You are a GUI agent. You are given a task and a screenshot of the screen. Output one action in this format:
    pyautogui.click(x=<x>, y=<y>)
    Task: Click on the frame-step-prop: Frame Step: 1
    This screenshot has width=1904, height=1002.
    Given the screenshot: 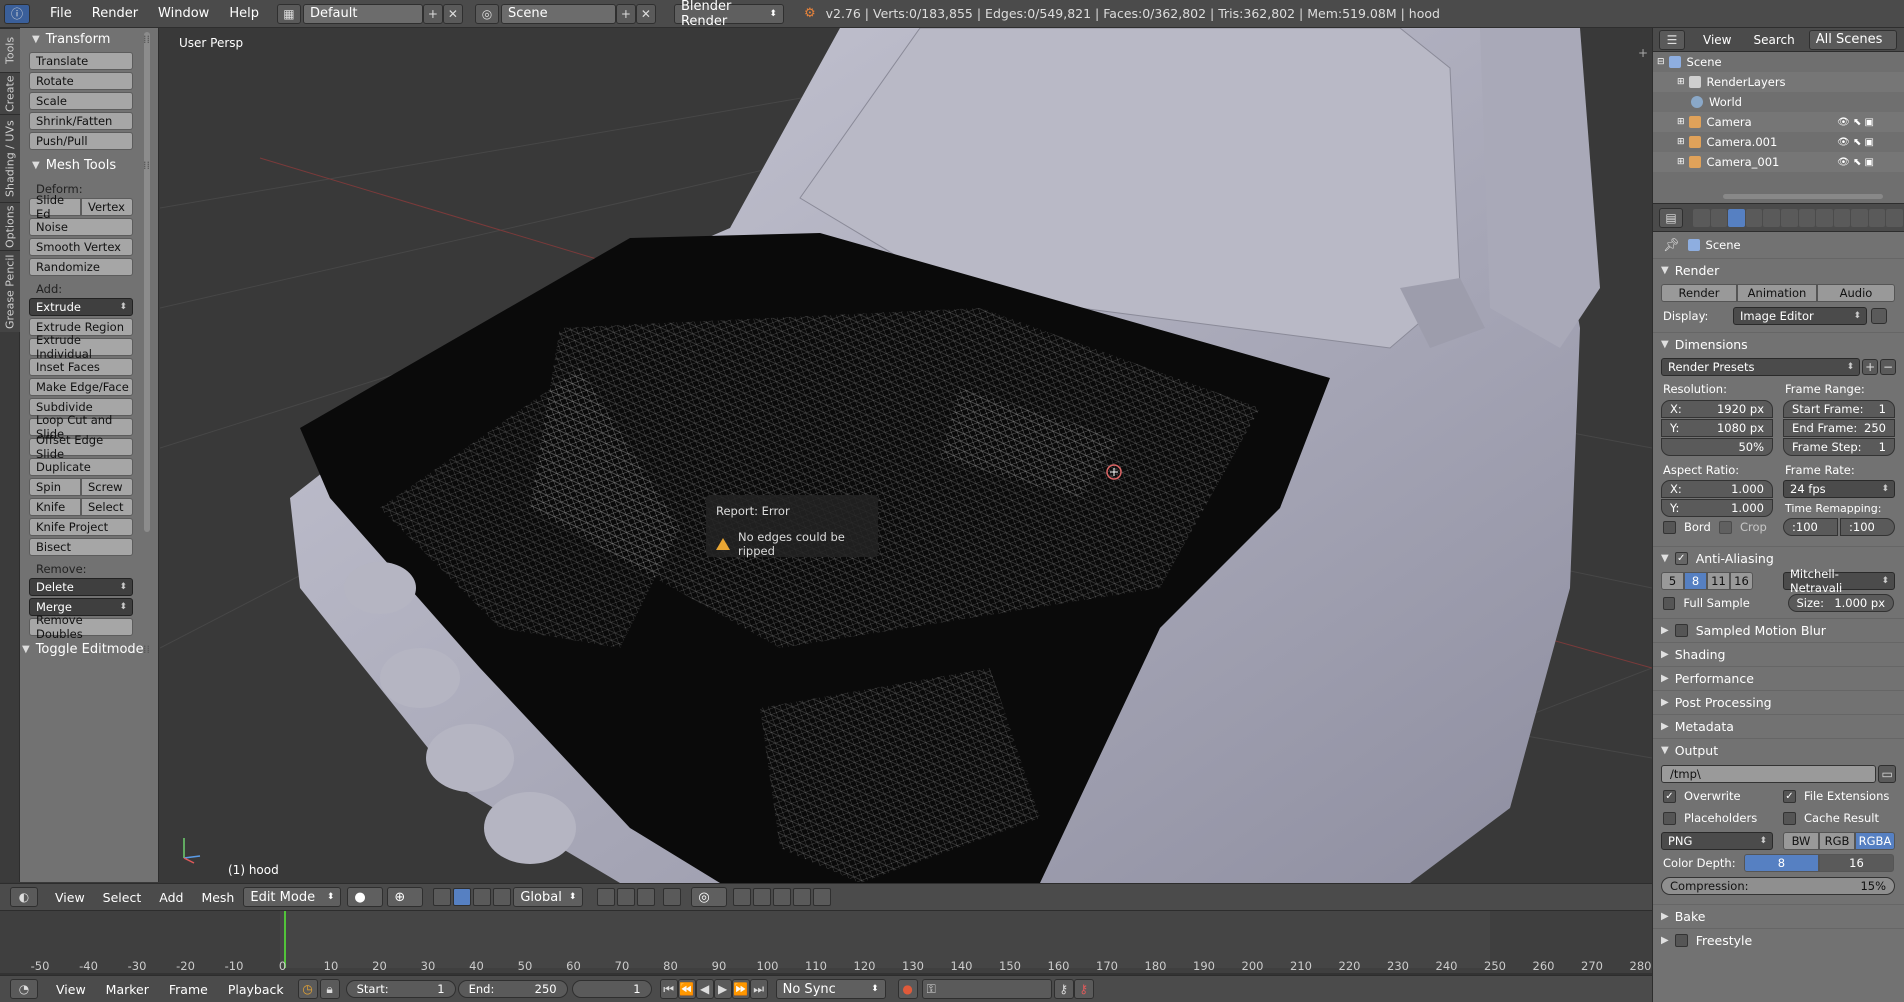 What is the action you would take?
    pyautogui.click(x=1839, y=447)
    